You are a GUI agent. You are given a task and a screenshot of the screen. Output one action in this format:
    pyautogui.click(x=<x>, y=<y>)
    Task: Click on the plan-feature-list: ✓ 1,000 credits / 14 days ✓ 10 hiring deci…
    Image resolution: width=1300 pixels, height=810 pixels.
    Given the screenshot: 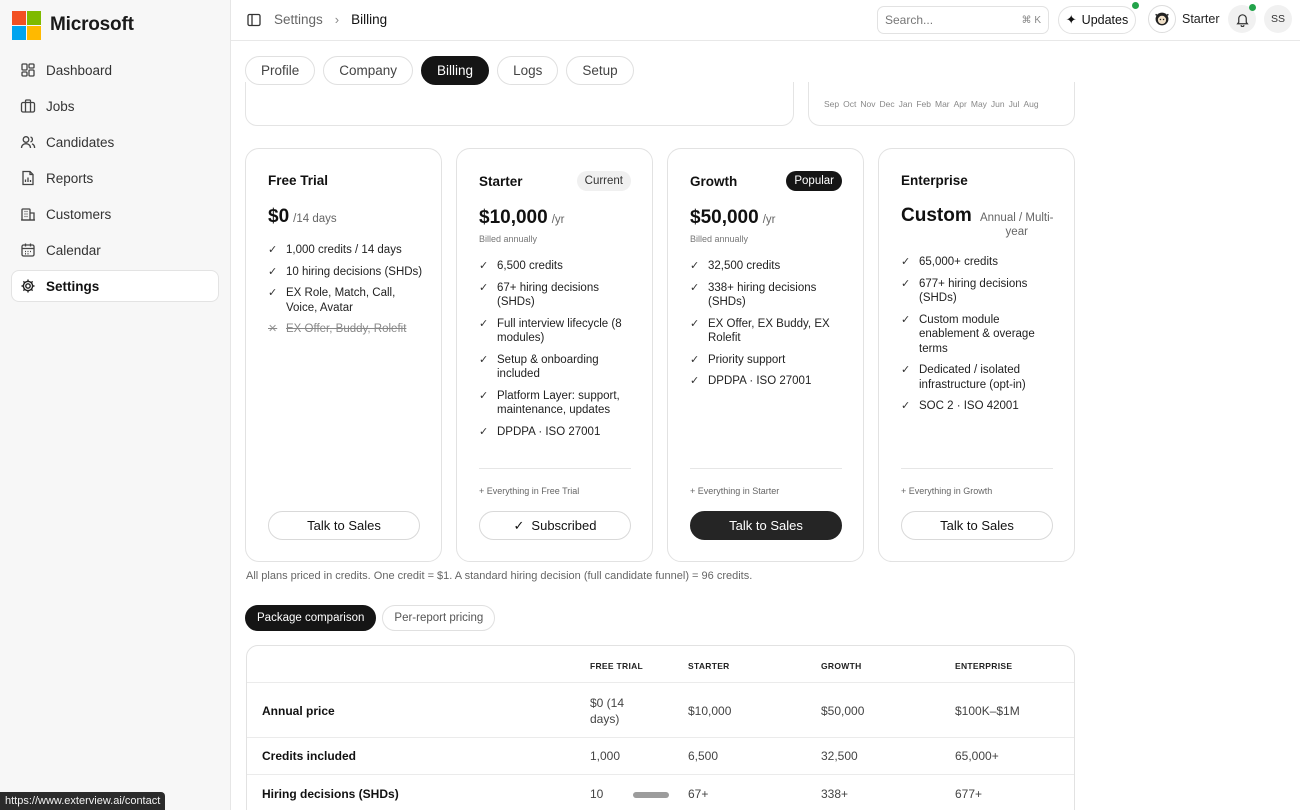 What is the action you would take?
    pyautogui.click(x=346, y=293)
    